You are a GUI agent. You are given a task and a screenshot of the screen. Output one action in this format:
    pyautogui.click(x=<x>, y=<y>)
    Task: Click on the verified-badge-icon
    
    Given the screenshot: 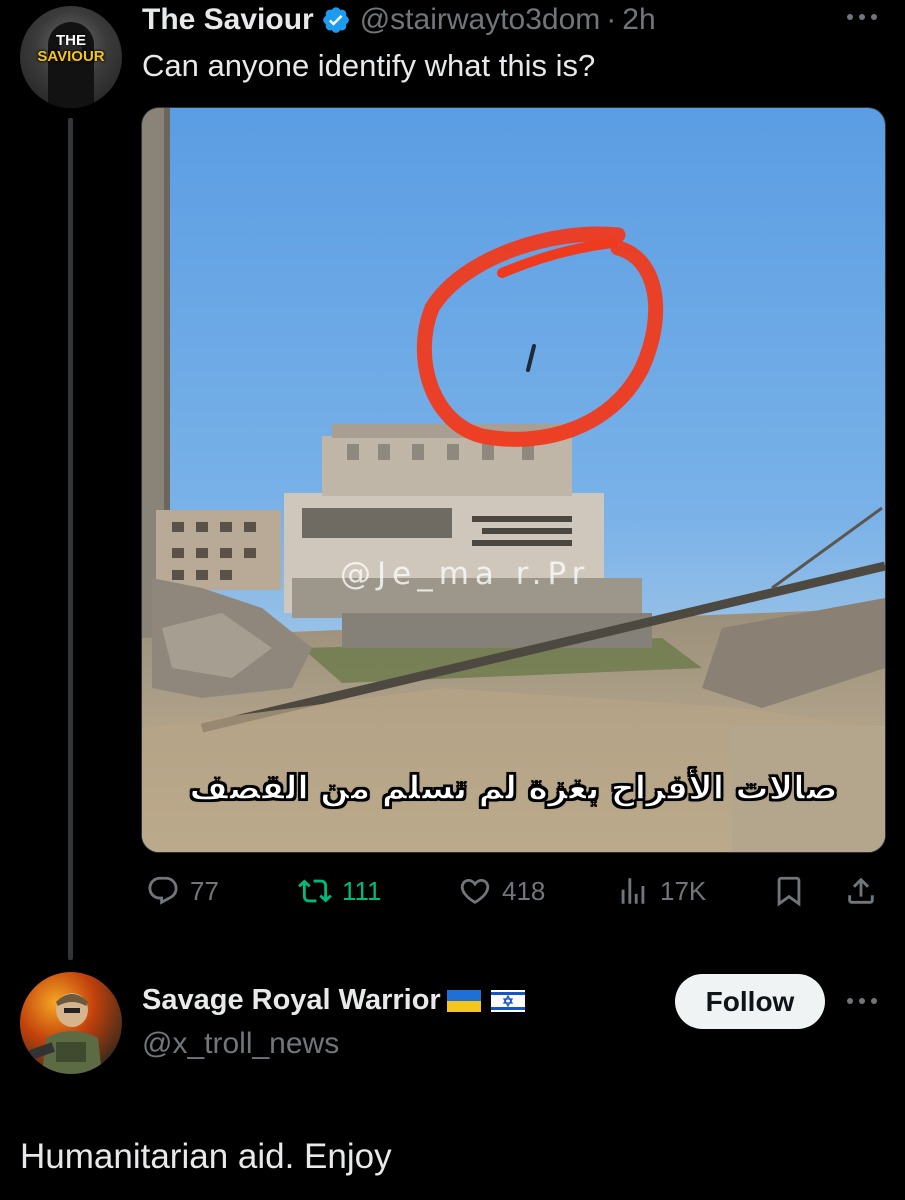 What is the action you would take?
    pyautogui.click(x=336, y=20)
    